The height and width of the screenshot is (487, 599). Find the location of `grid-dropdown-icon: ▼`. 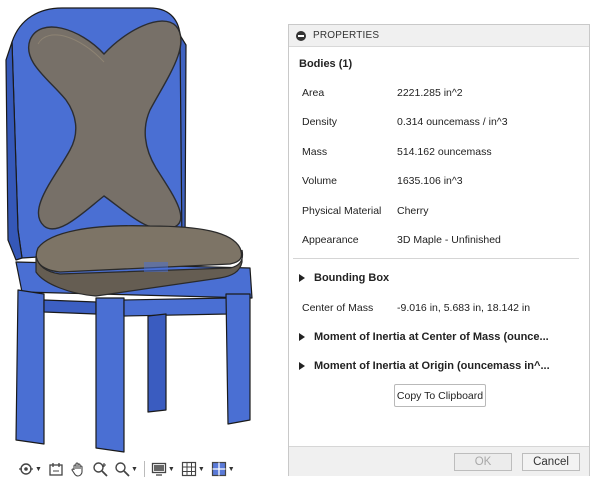

grid-dropdown-icon: ▼ is located at coordinates (201, 469).